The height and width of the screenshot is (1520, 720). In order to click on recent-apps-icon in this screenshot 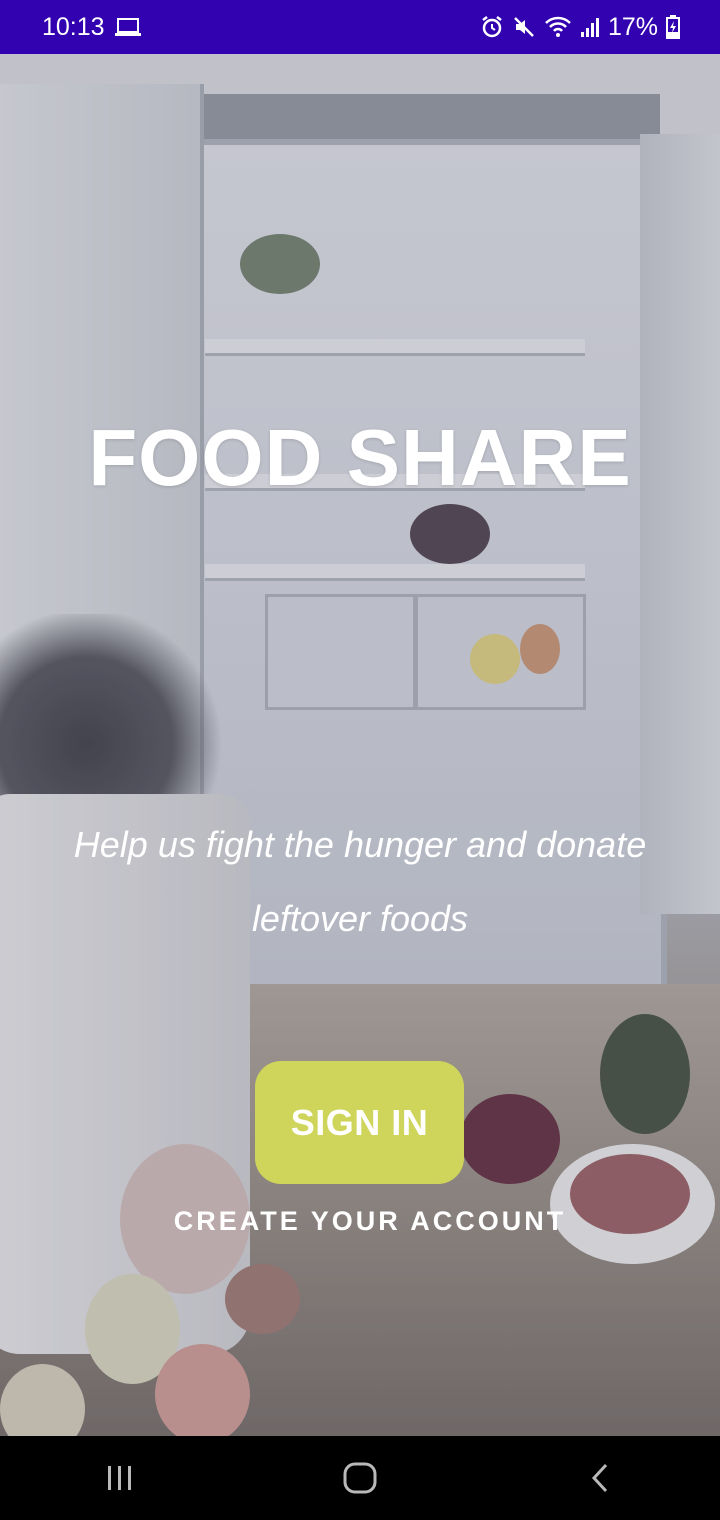, I will do `click(120, 1478)`.